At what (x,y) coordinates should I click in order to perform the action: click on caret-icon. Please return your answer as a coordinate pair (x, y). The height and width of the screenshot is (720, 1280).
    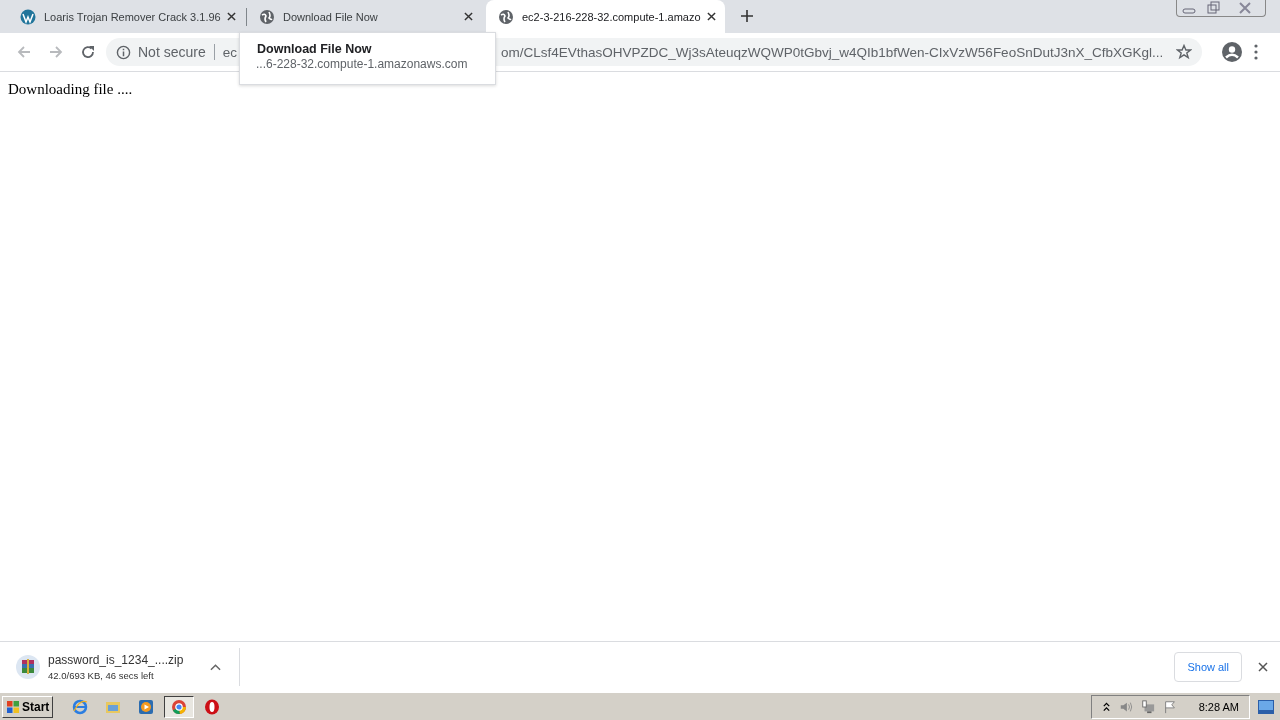
    Looking at the image, I should click on (215, 667).